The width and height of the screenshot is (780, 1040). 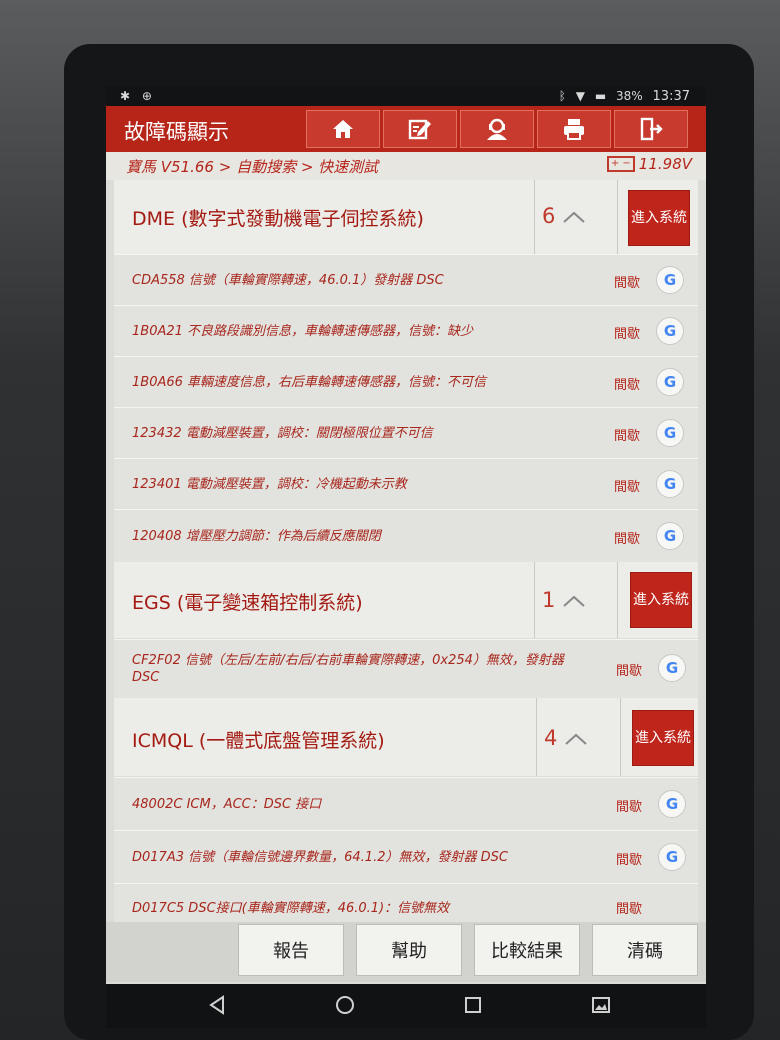 I want to click on breadcrumb-bar: 寶馬 V51.66 > 自動搜索 > 快速測試 + − 11.98V, so click(x=406, y=166).